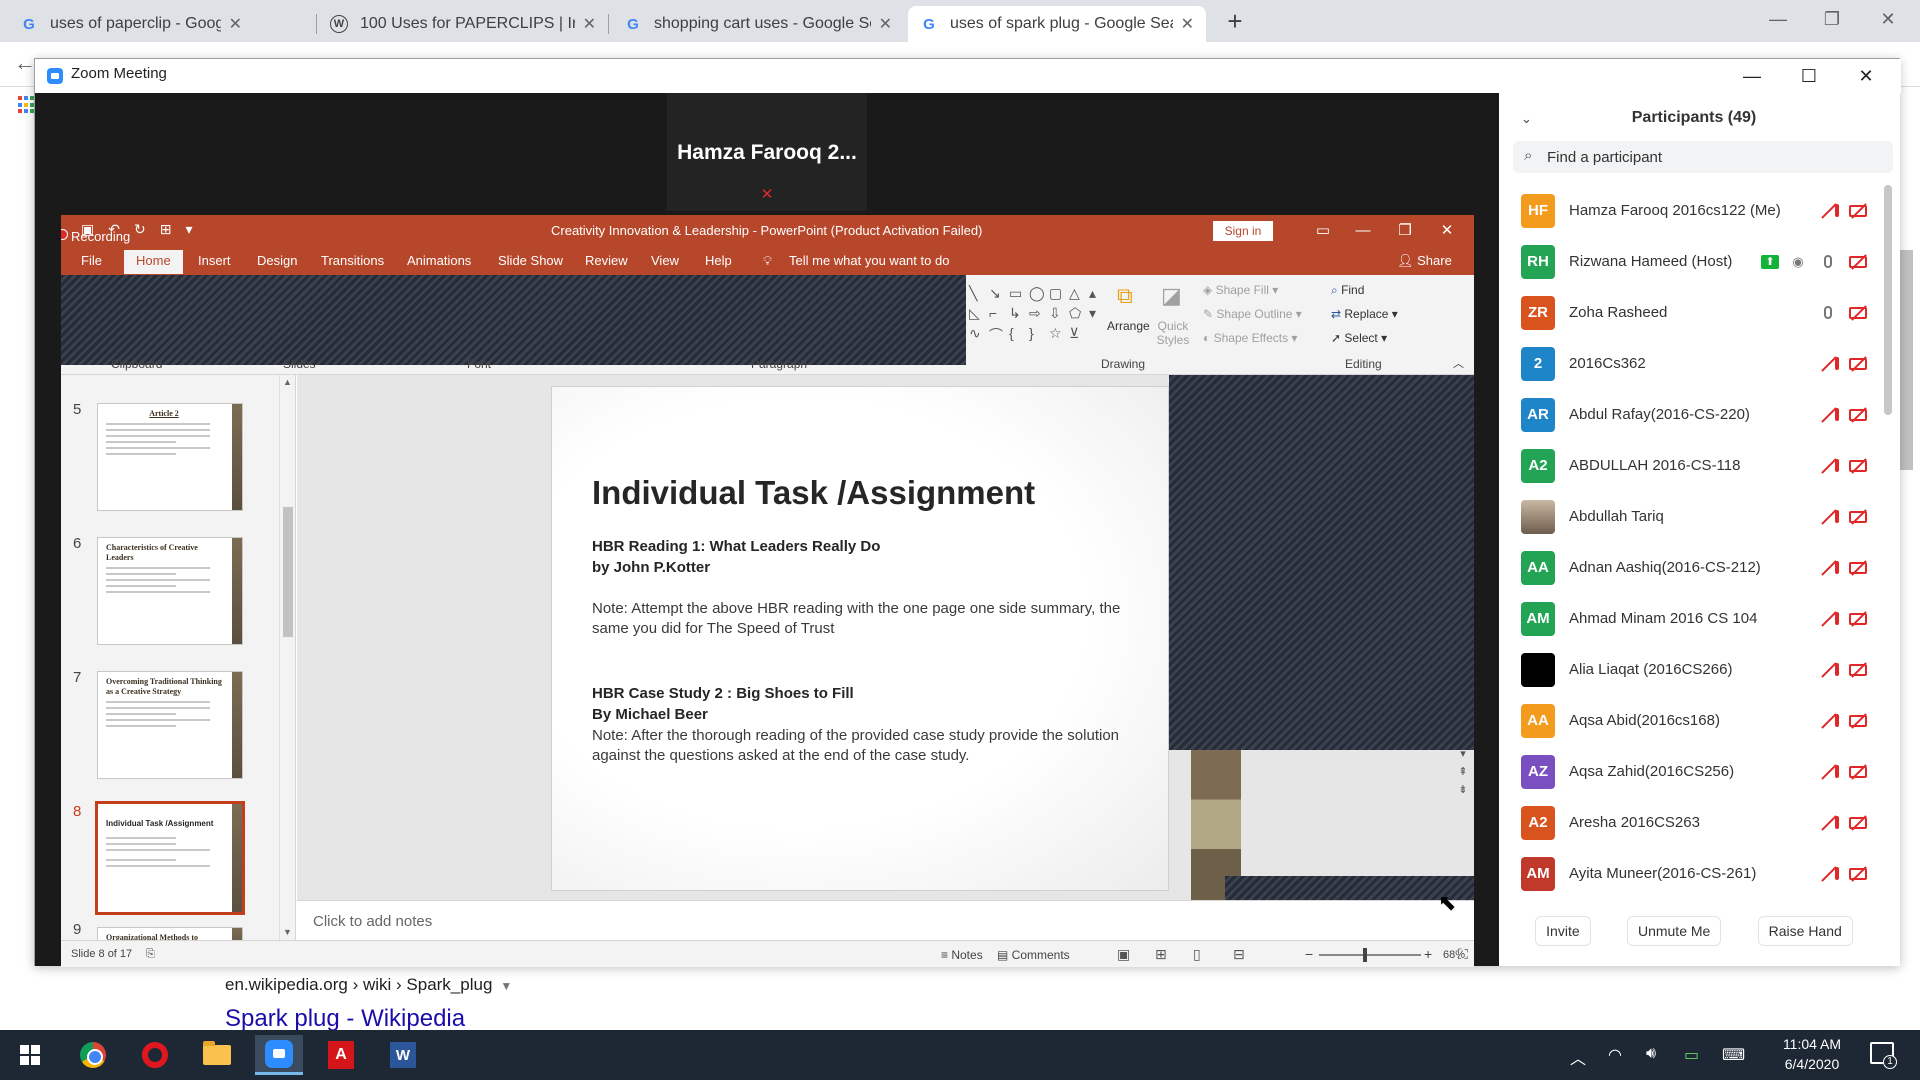  I want to click on participant-row: 2 2016Cs362, so click(1689, 363).